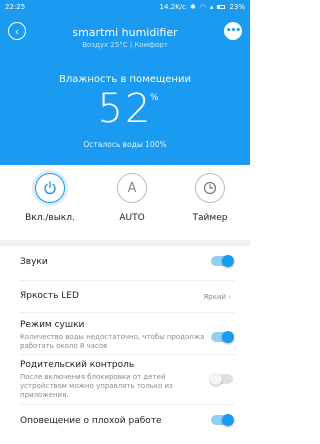 The height and width of the screenshot is (444, 320). Describe the element at coordinates (125, 32) in the screenshot. I see `device-title: smartmi humidifier` at that location.